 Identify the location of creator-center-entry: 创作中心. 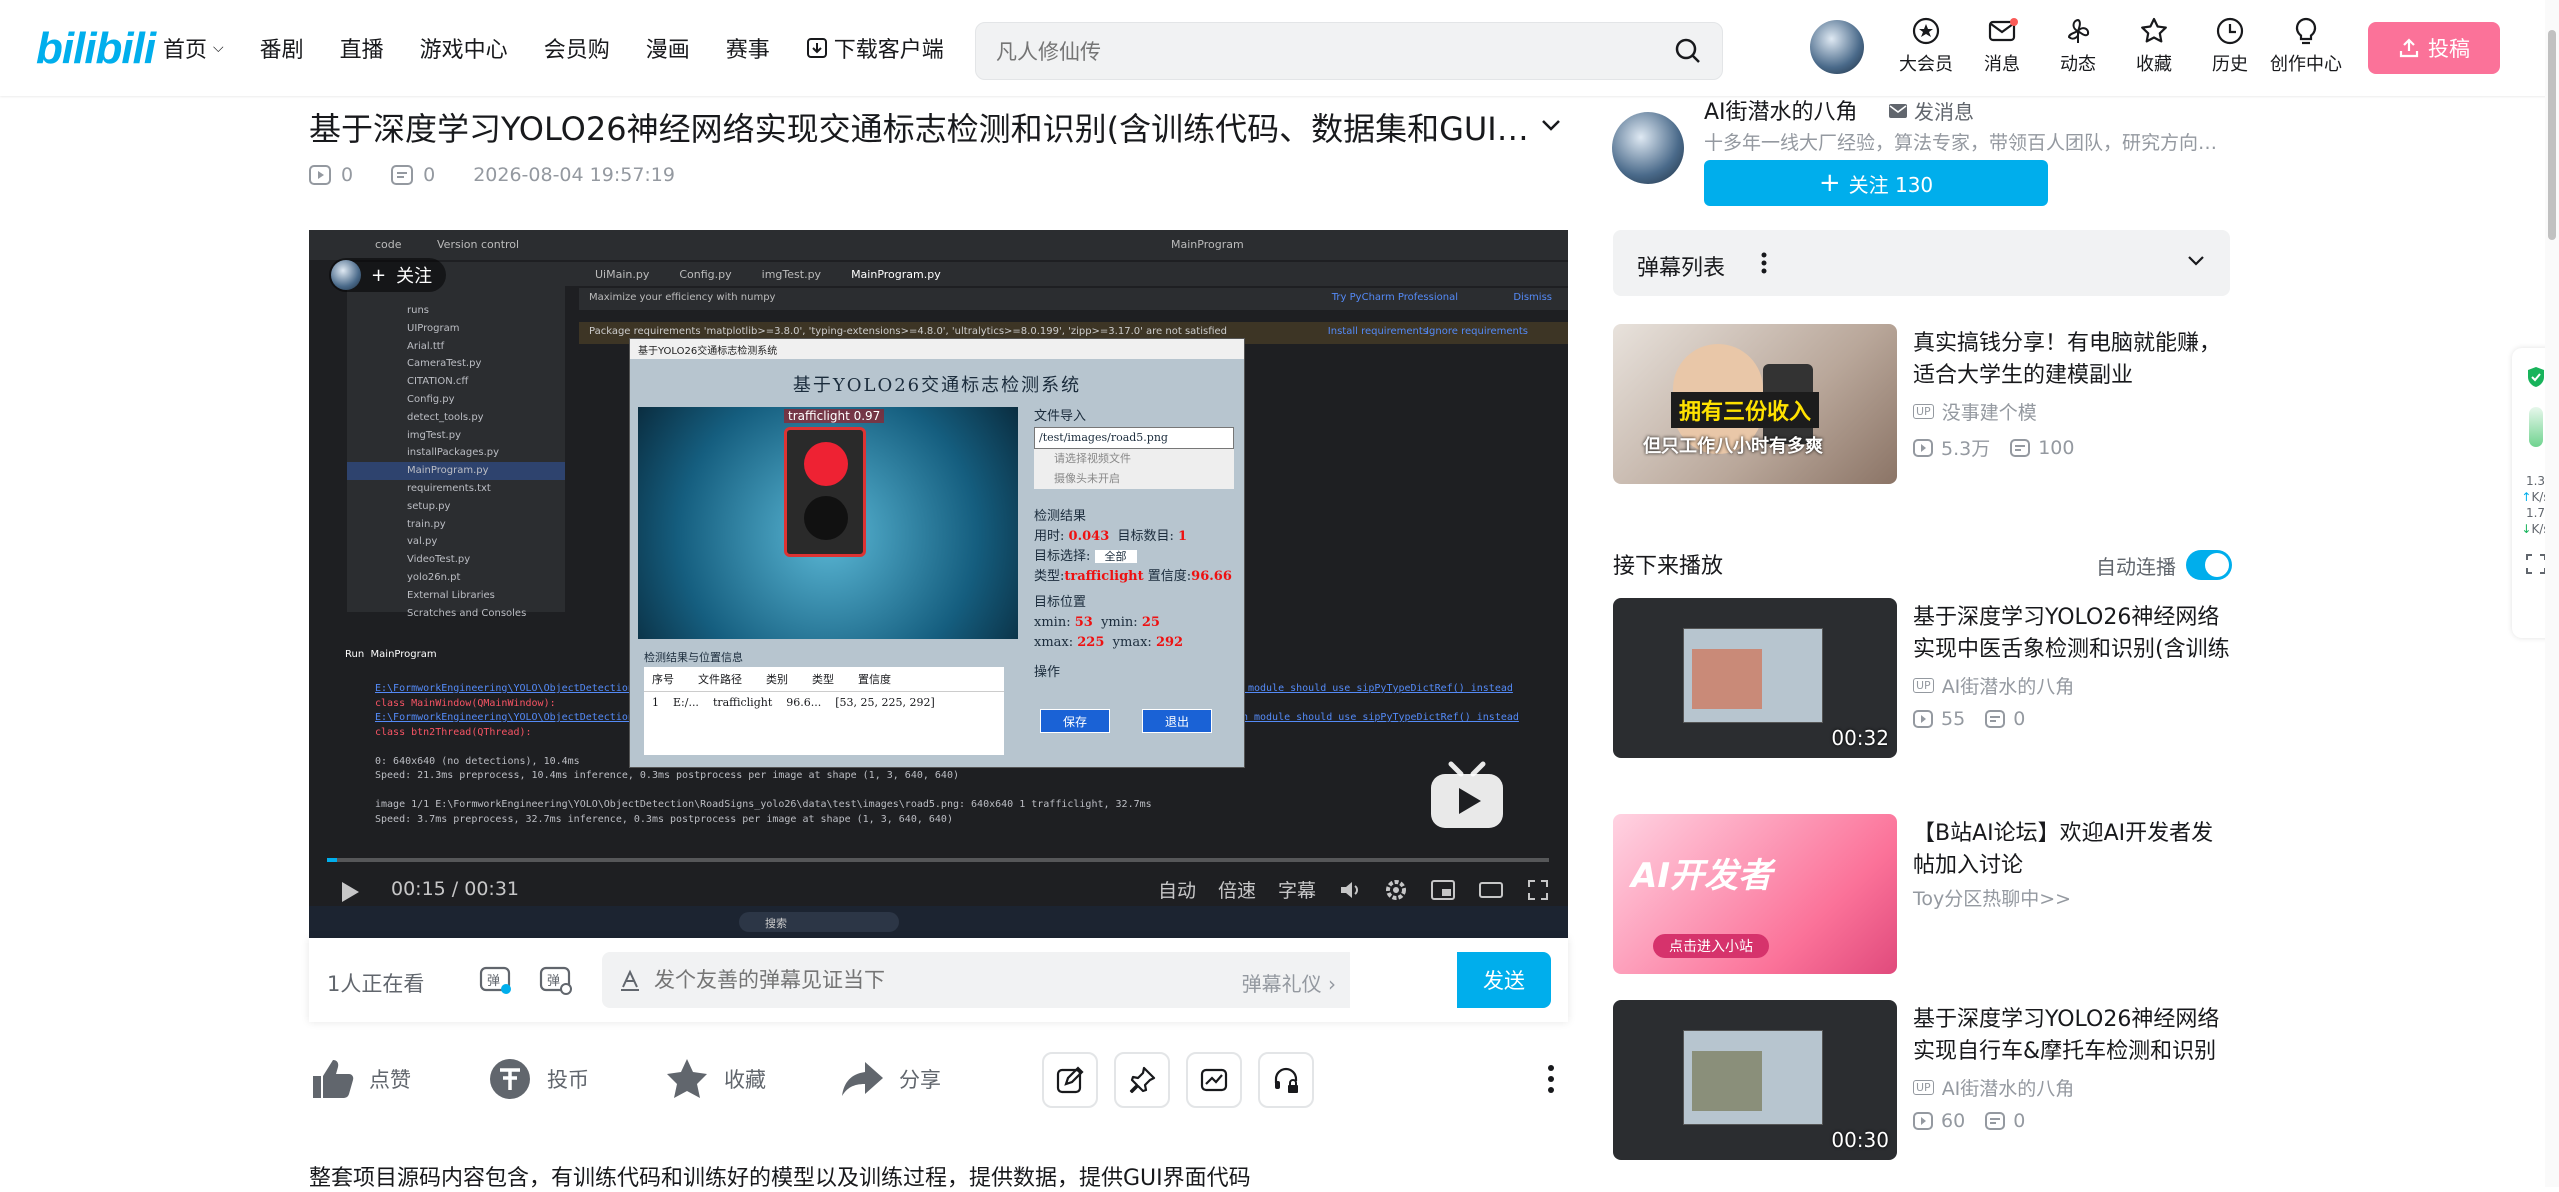
(2306, 46).